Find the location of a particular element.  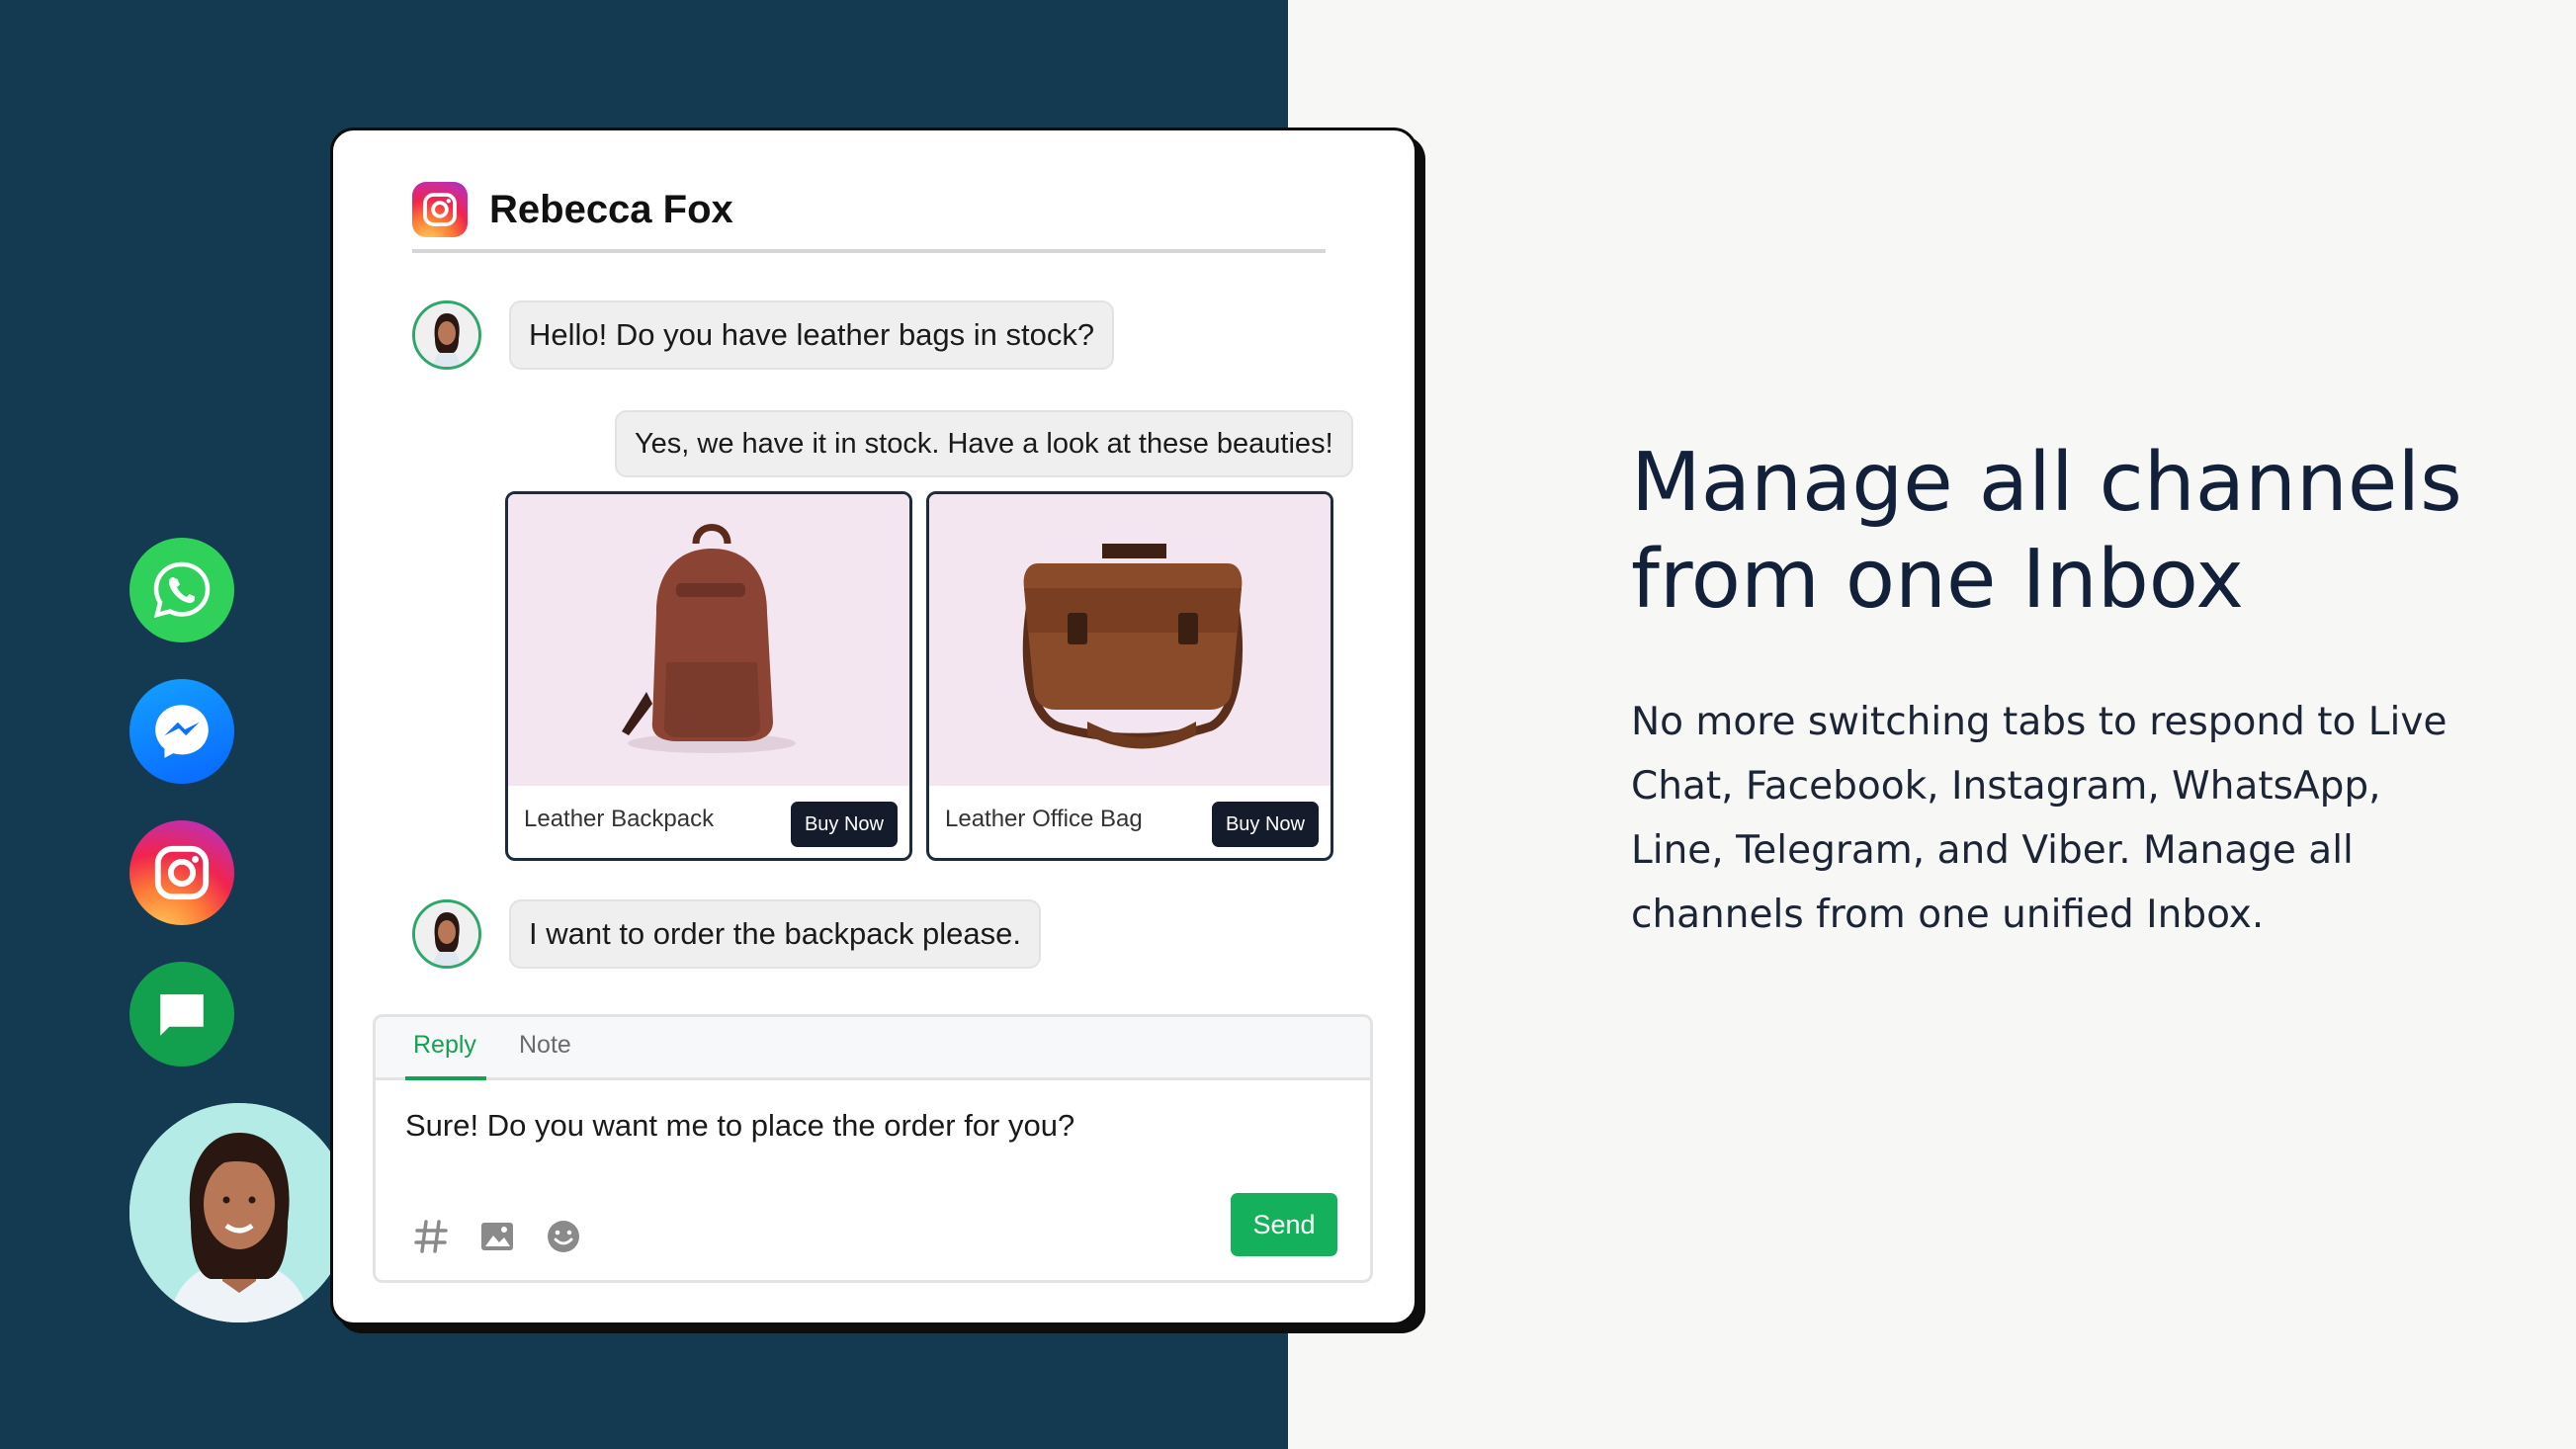

image-icon is located at coordinates (497, 1237).